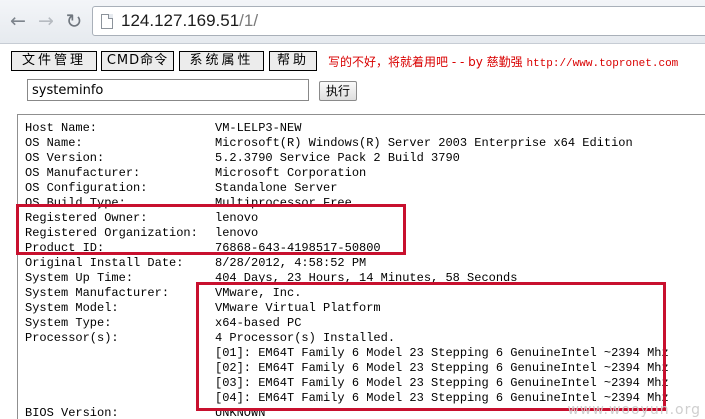 The height and width of the screenshot is (419, 705). What do you see at coordinates (180, 20) in the screenshot?
I see `url-host: 124.127.169.51` at bounding box center [180, 20].